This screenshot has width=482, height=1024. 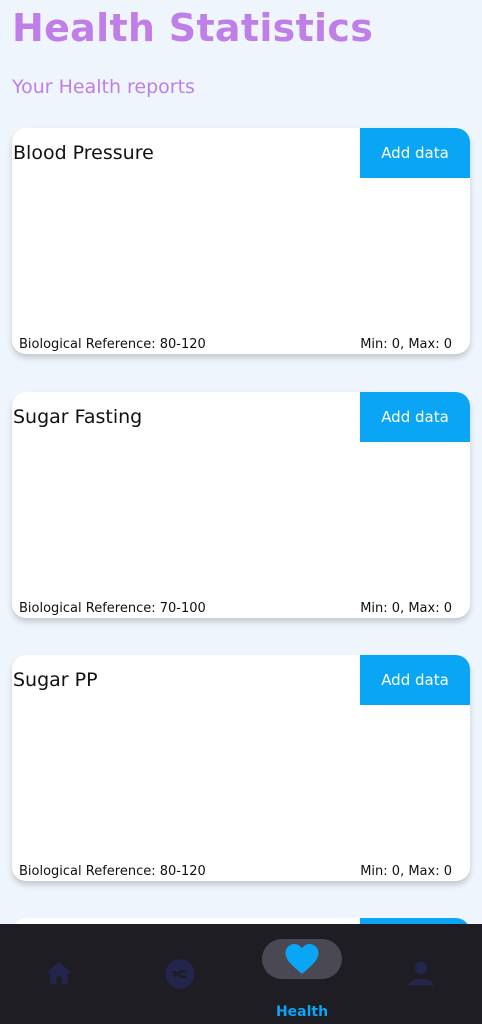 What do you see at coordinates (112, 608) in the screenshot?
I see `biological-reference: Biological Reference: 70-100` at bounding box center [112, 608].